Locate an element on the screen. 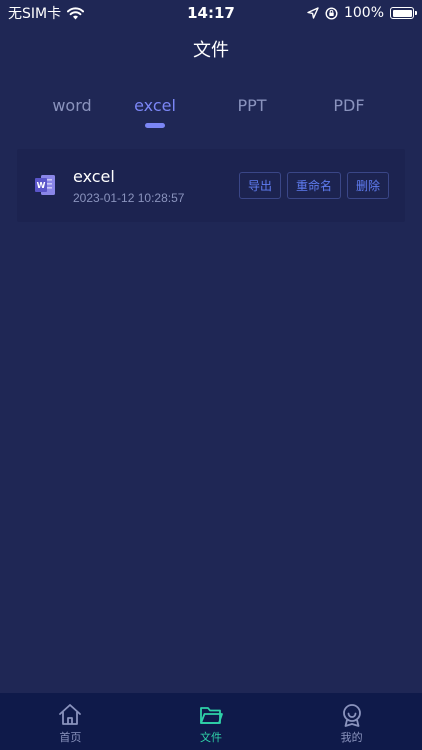  tabbar-label: 文件 is located at coordinates (211, 737).